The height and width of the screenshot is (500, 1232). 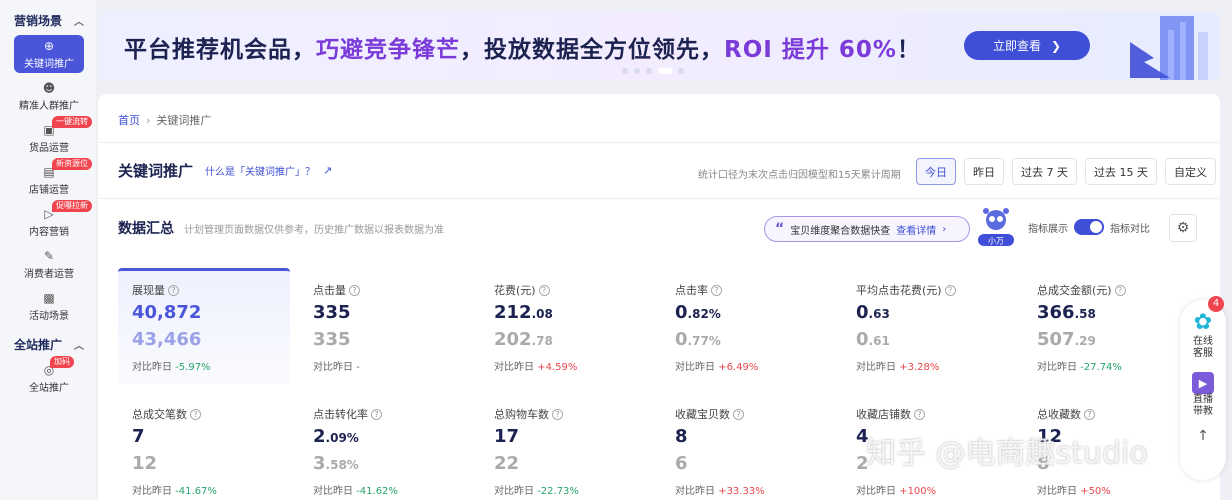 What do you see at coordinates (1203, 406) in the screenshot?
I see `service-label-live: 直播带教` at bounding box center [1203, 406].